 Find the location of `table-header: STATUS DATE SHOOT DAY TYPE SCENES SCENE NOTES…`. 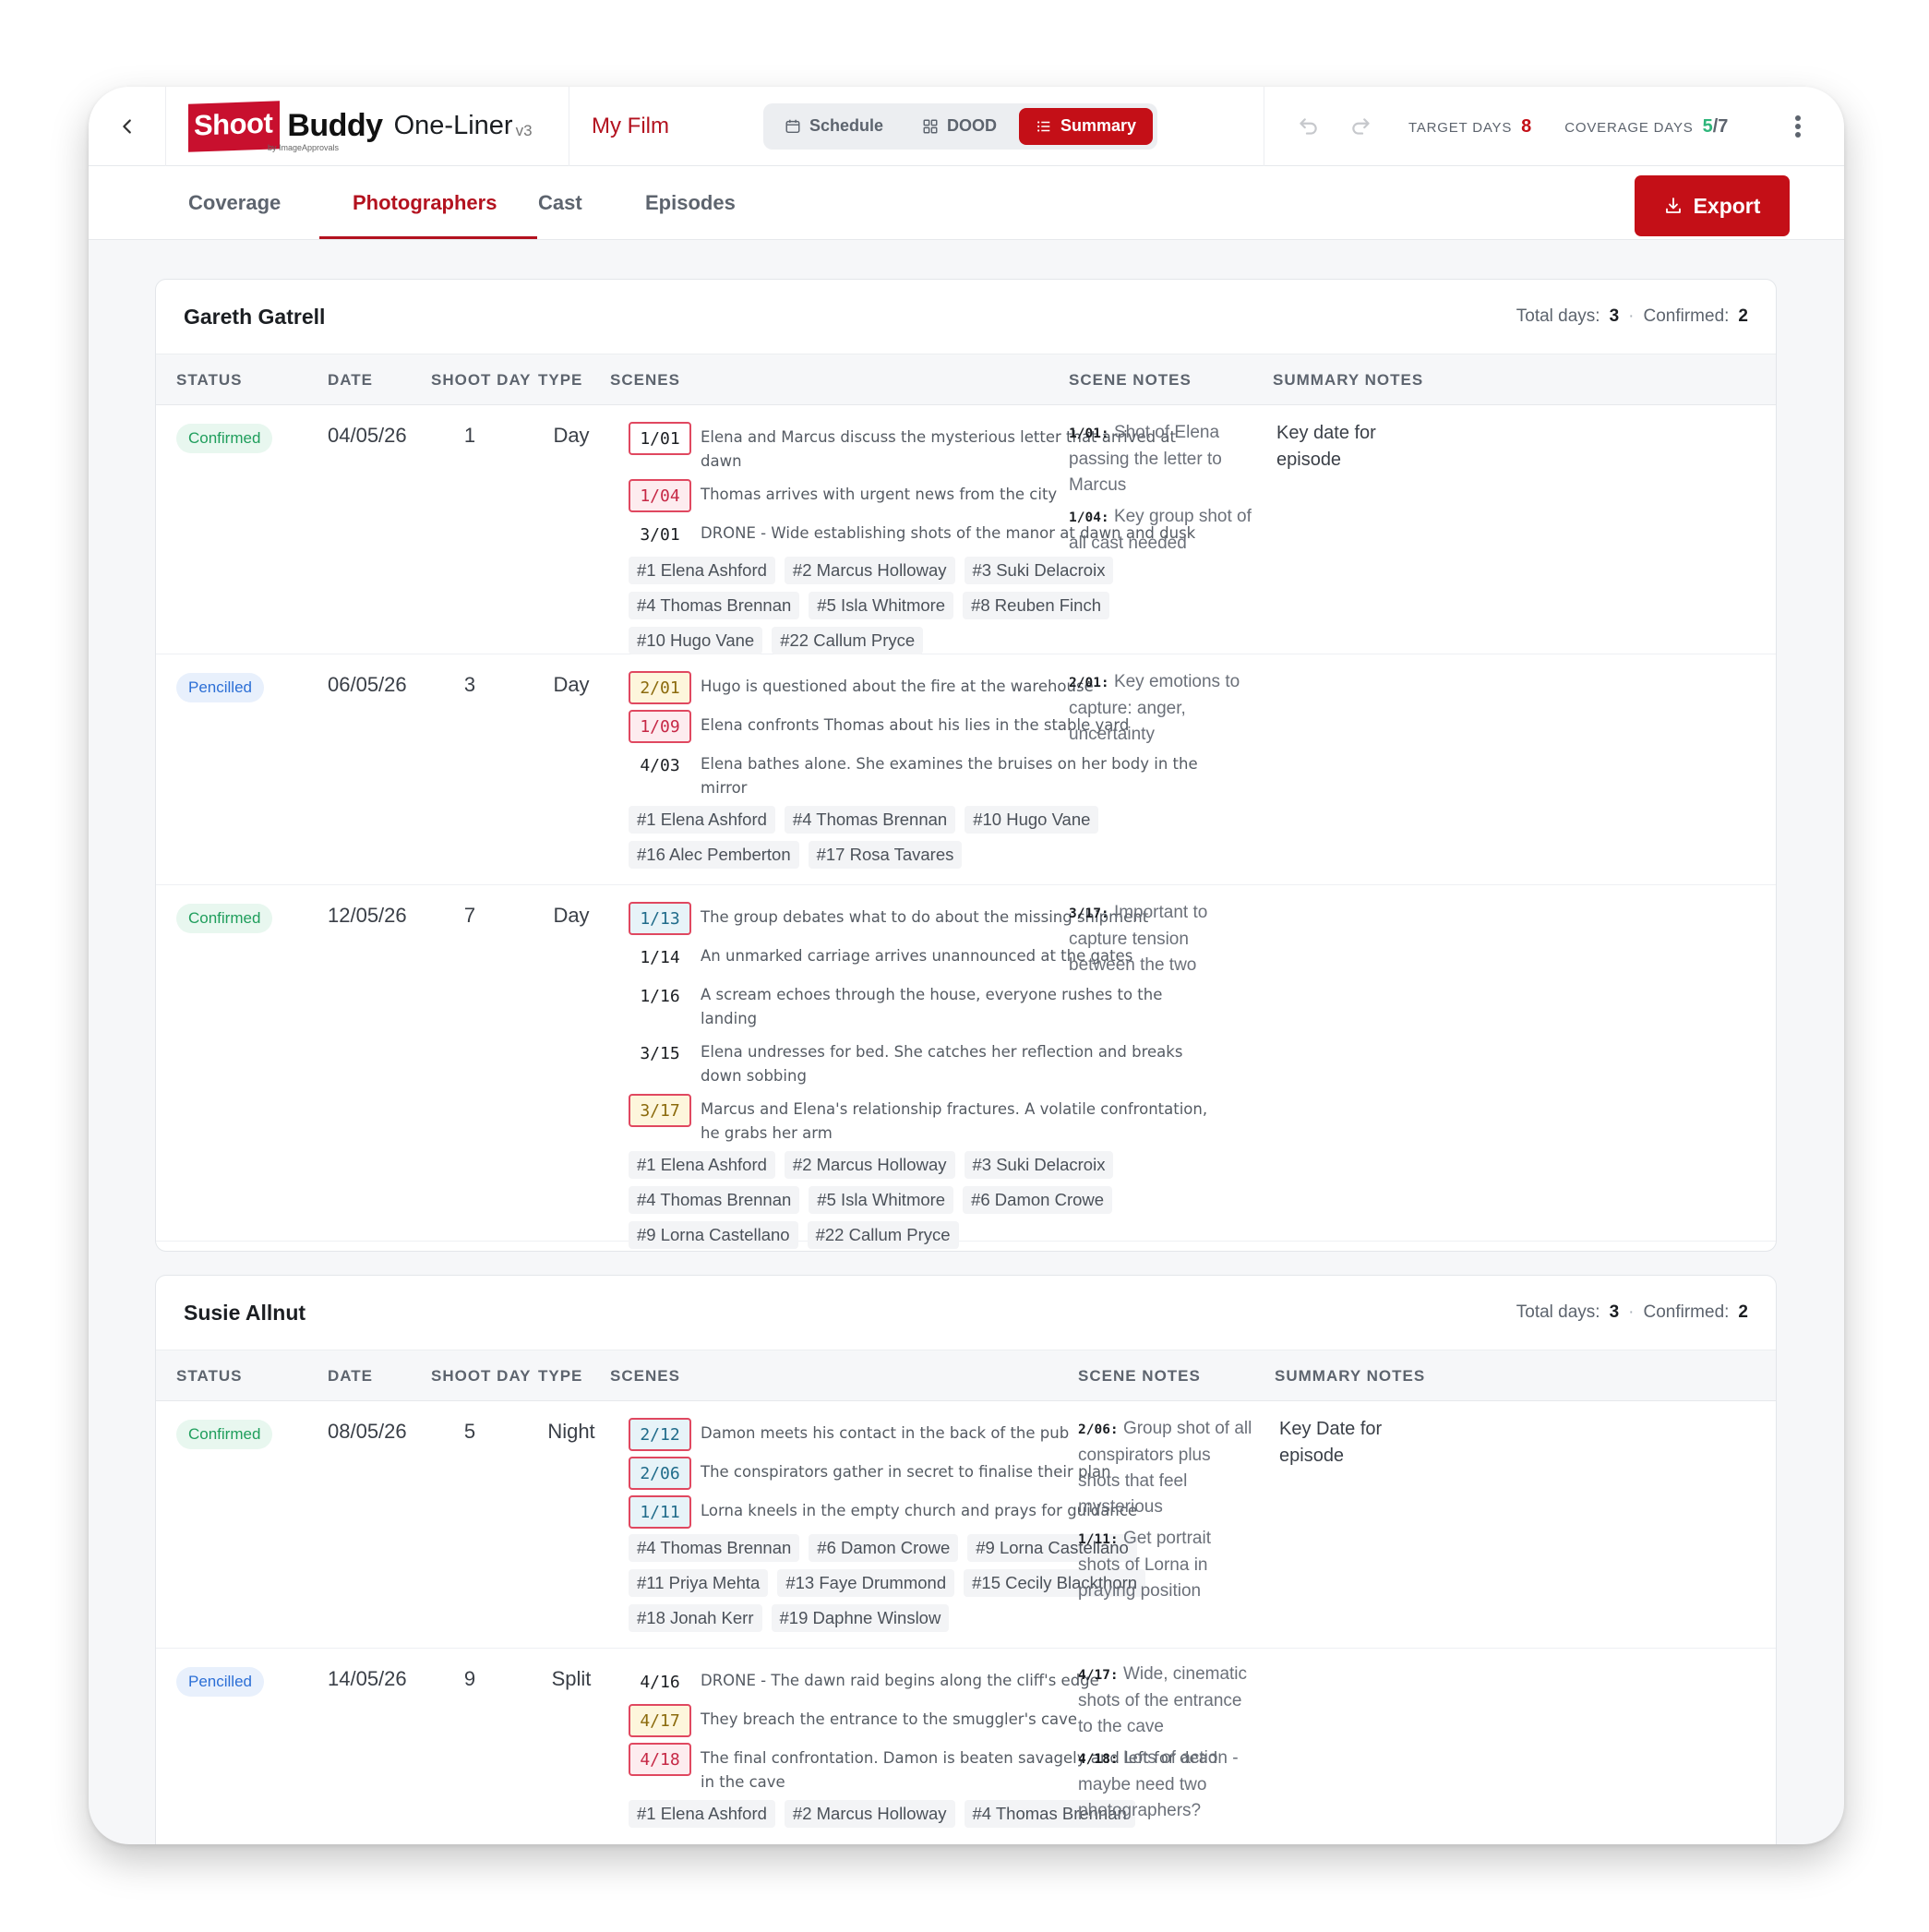

table-header: STATUS DATE SHOOT DAY TYPE SCENES SCENE NOTES… is located at coordinates (966, 1375).